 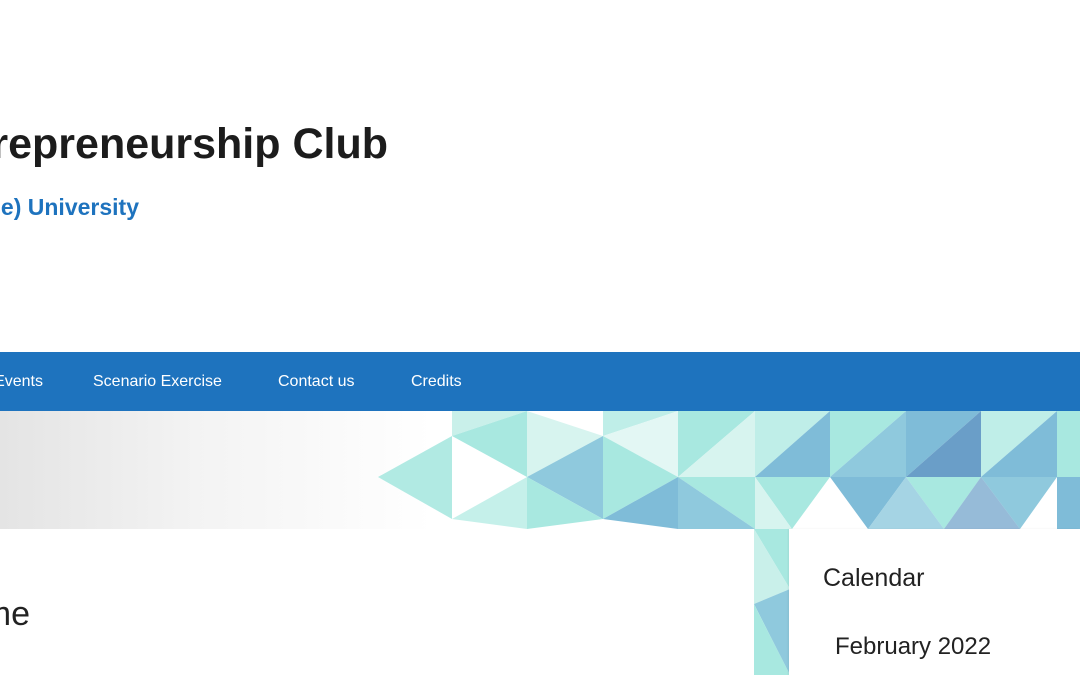 What do you see at coordinates (21, 381) in the screenshot?
I see `nav-item-events: Events` at bounding box center [21, 381].